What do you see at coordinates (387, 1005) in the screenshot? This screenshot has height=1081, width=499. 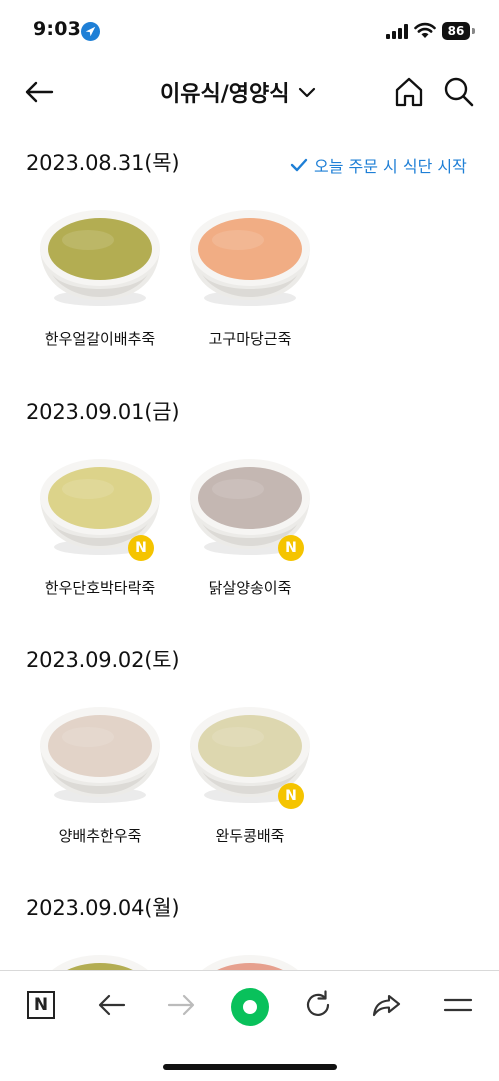 I see `share-icon` at bounding box center [387, 1005].